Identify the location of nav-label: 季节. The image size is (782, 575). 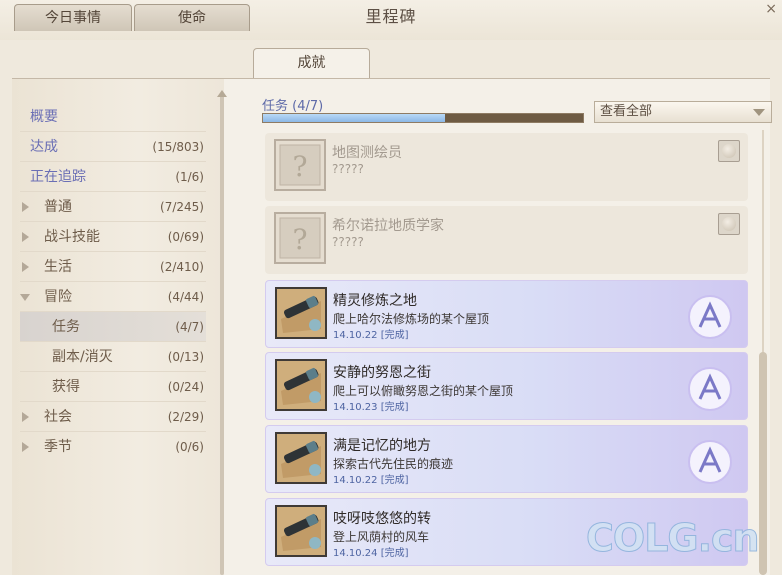
(58, 447).